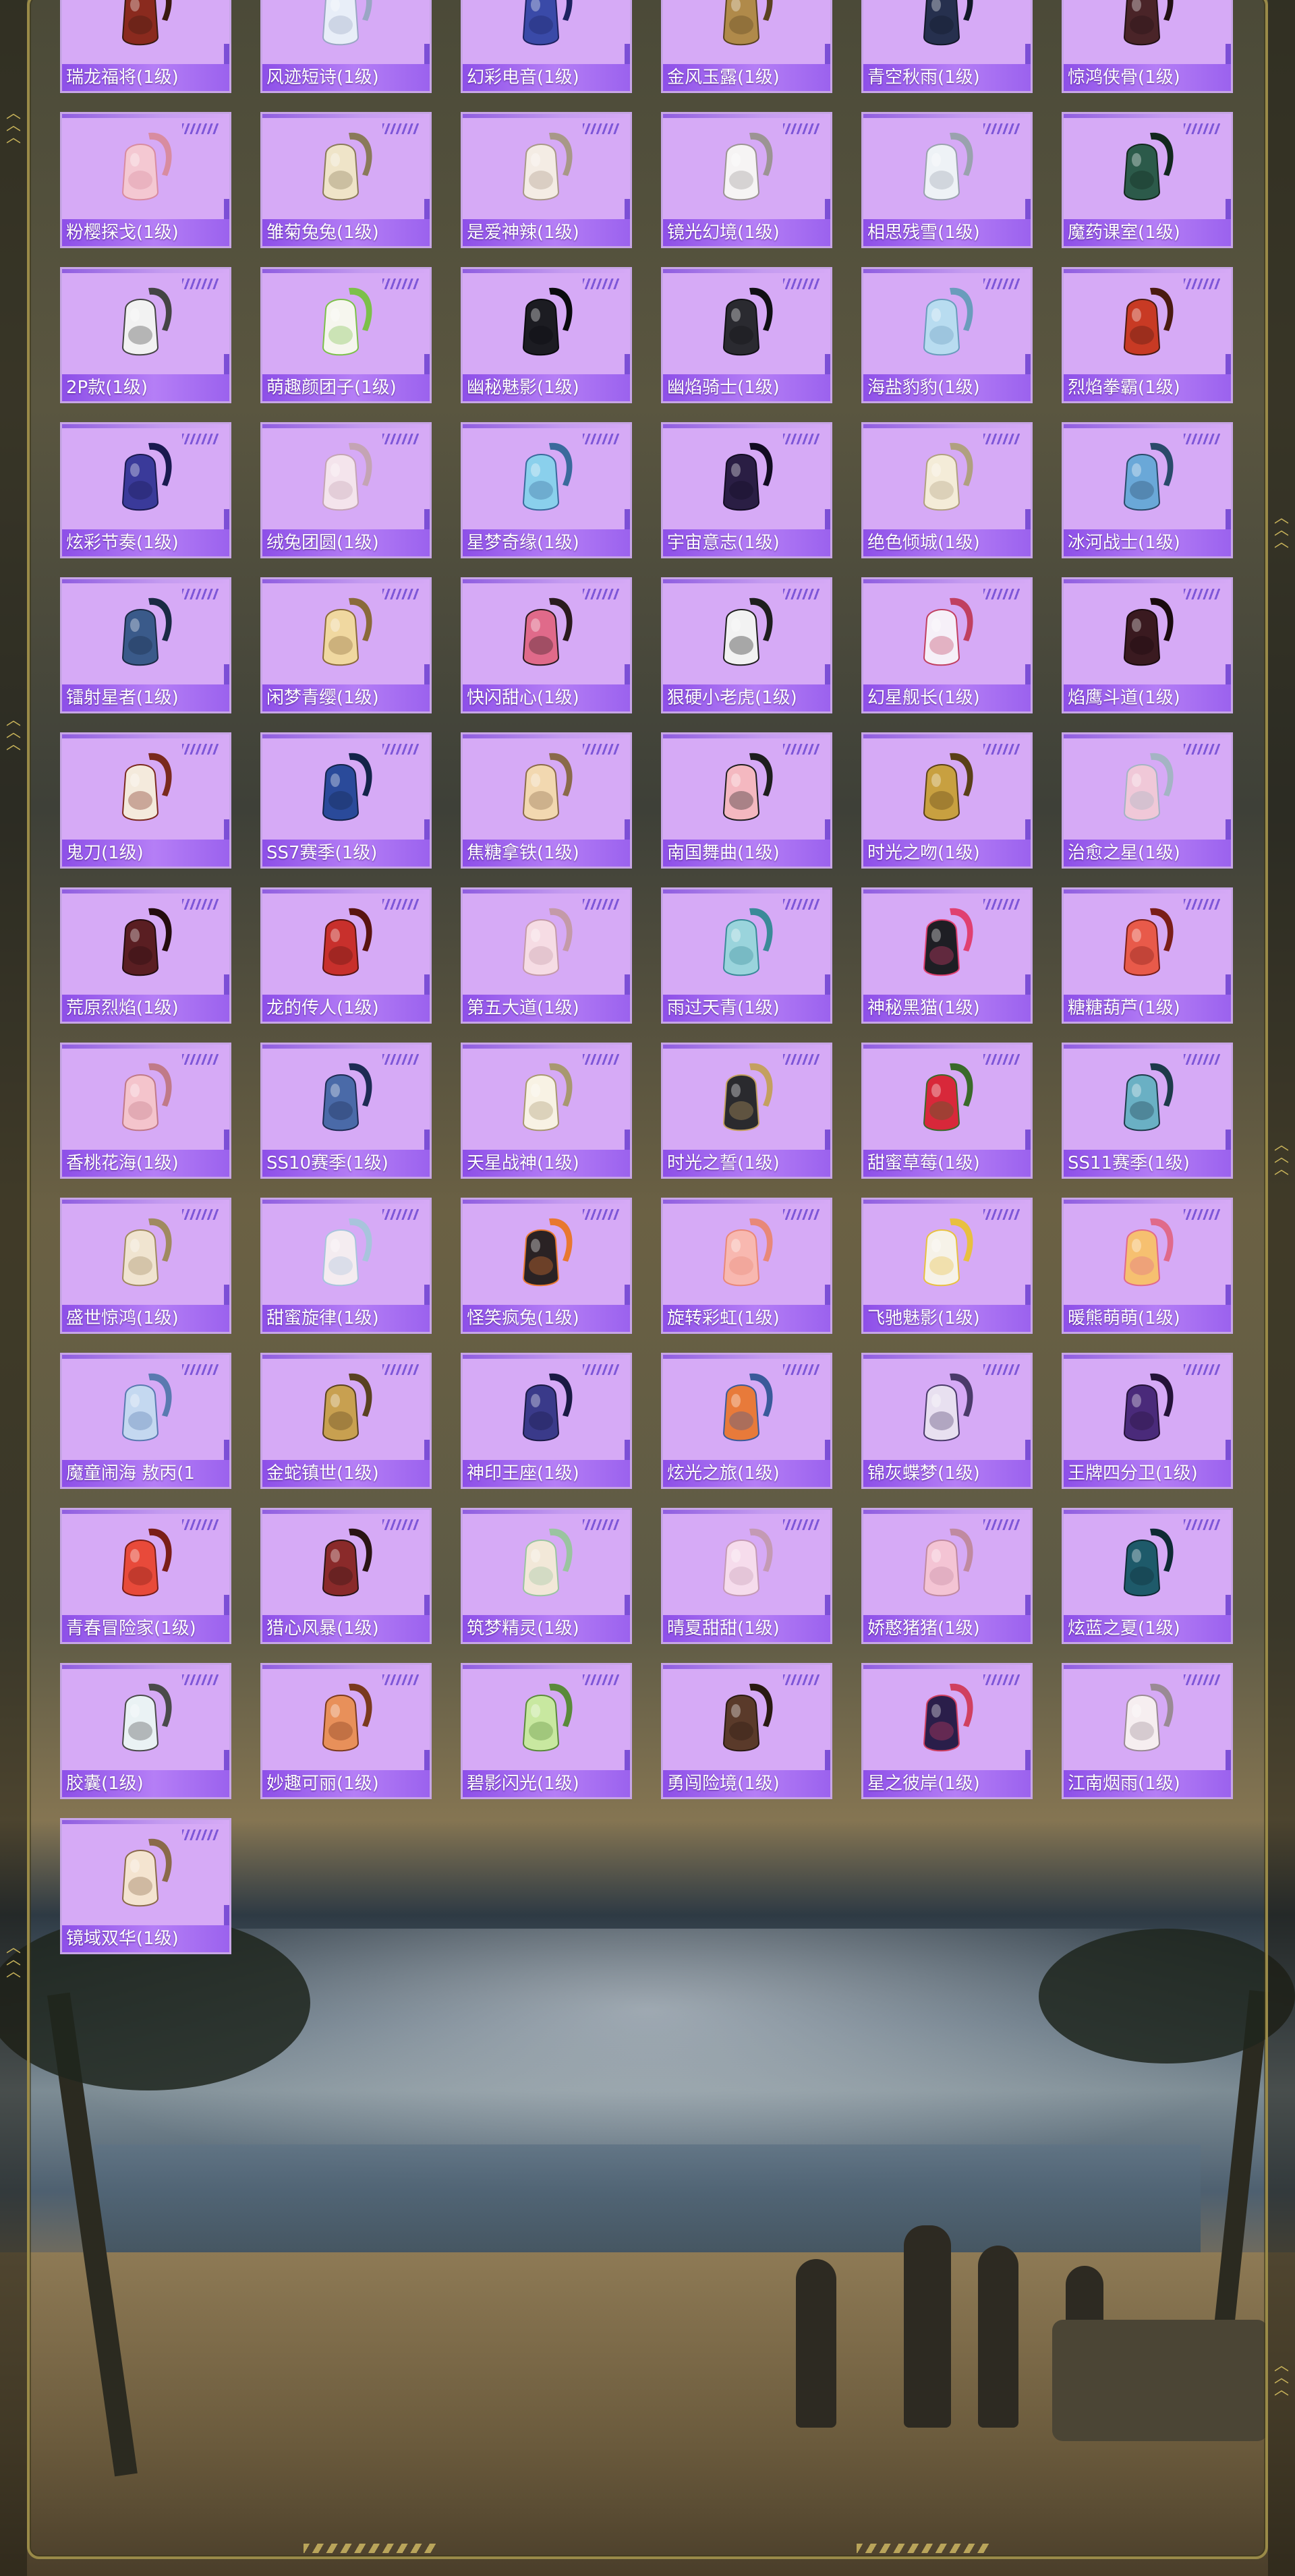 The width and height of the screenshot is (1295, 2576). What do you see at coordinates (947, 47) in the screenshot?
I see `backpack-card: 青空秋雨(1级)` at bounding box center [947, 47].